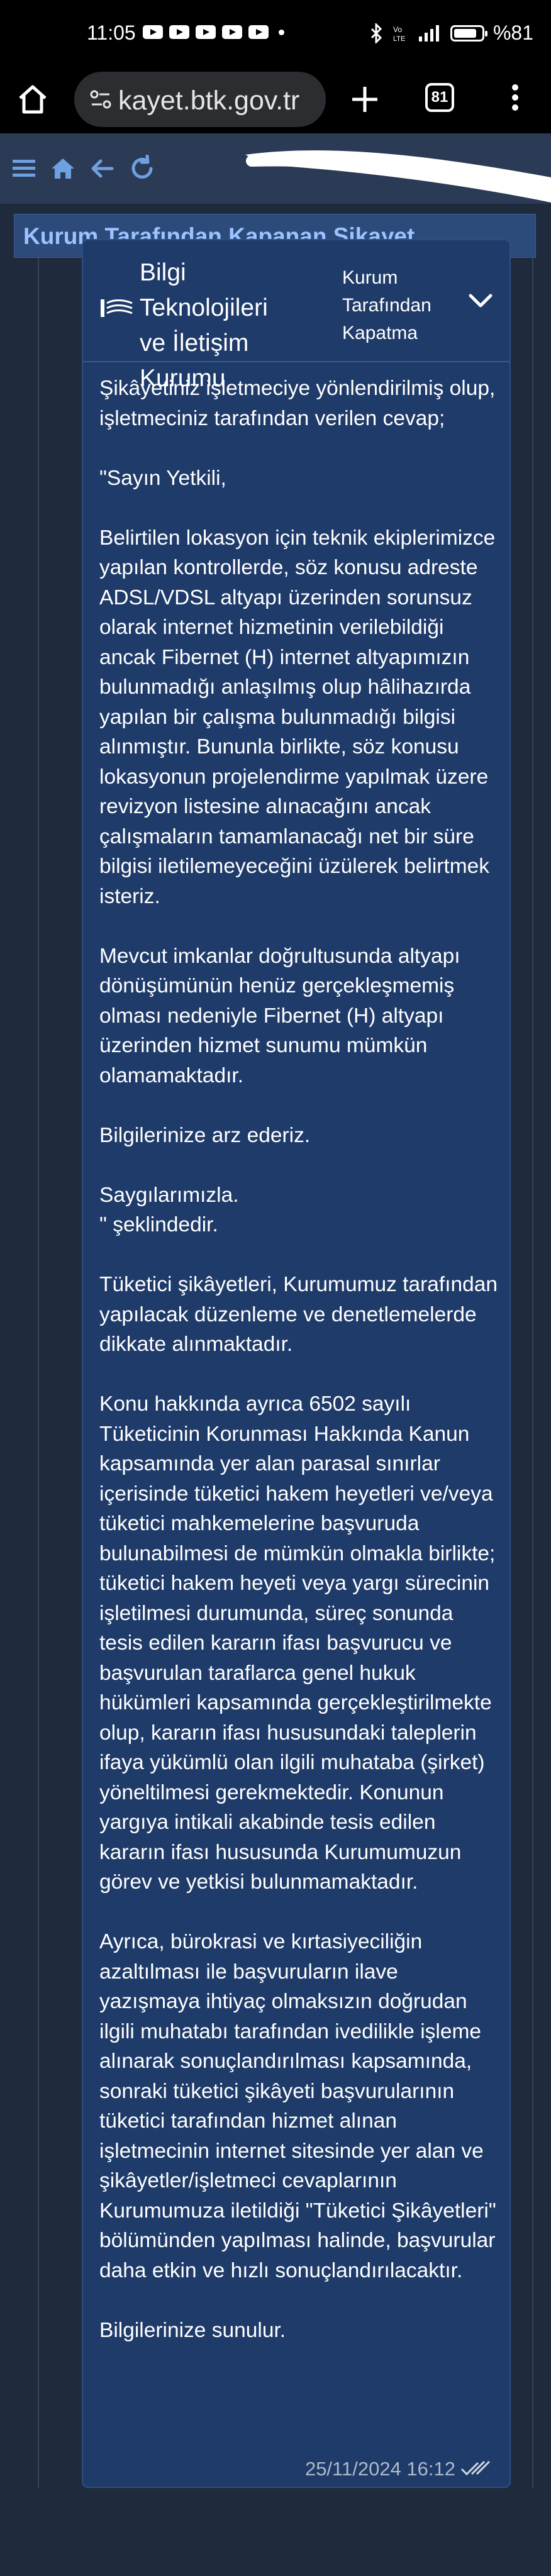 This screenshot has height=2576, width=551. What do you see at coordinates (101, 99) in the screenshot?
I see `site-settings-icon` at bounding box center [101, 99].